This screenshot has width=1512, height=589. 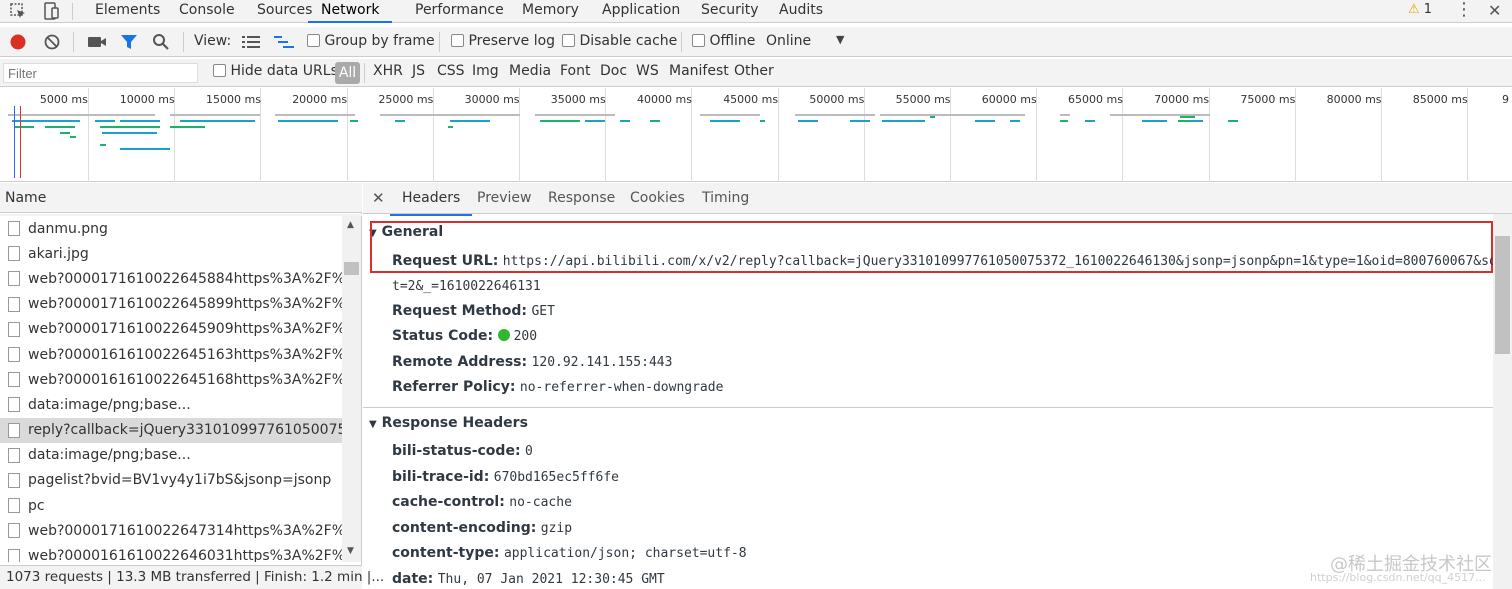 I want to click on request-url-label: Request URL:, so click(x=445, y=261).